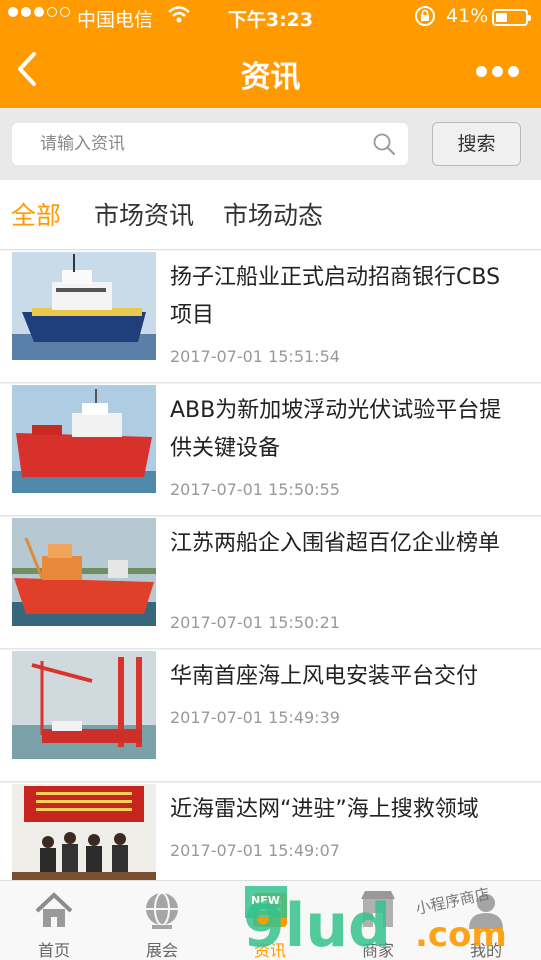 Image resolution: width=541 pixels, height=960 pixels. What do you see at coordinates (270, 77) in the screenshot?
I see `page-title: 资讯` at bounding box center [270, 77].